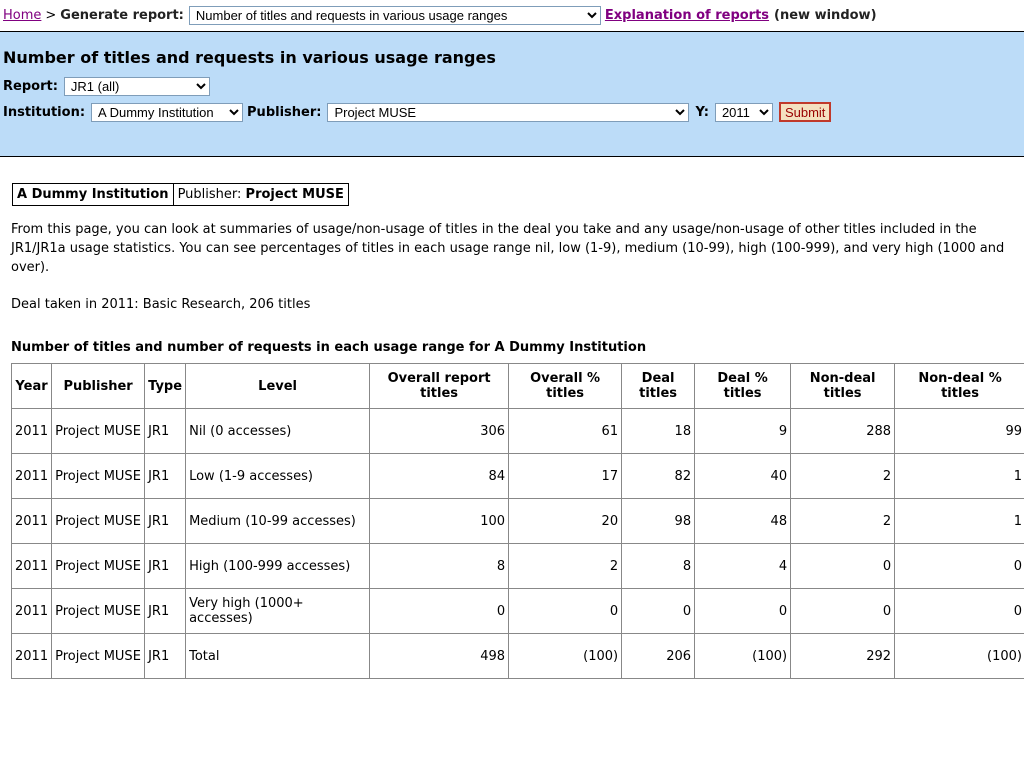 This screenshot has width=1024, height=768. What do you see at coordinates (278, 431) in the screenshot?
I see `table-cell: Nil (0 accesses)` at bounding box center [278, 431].